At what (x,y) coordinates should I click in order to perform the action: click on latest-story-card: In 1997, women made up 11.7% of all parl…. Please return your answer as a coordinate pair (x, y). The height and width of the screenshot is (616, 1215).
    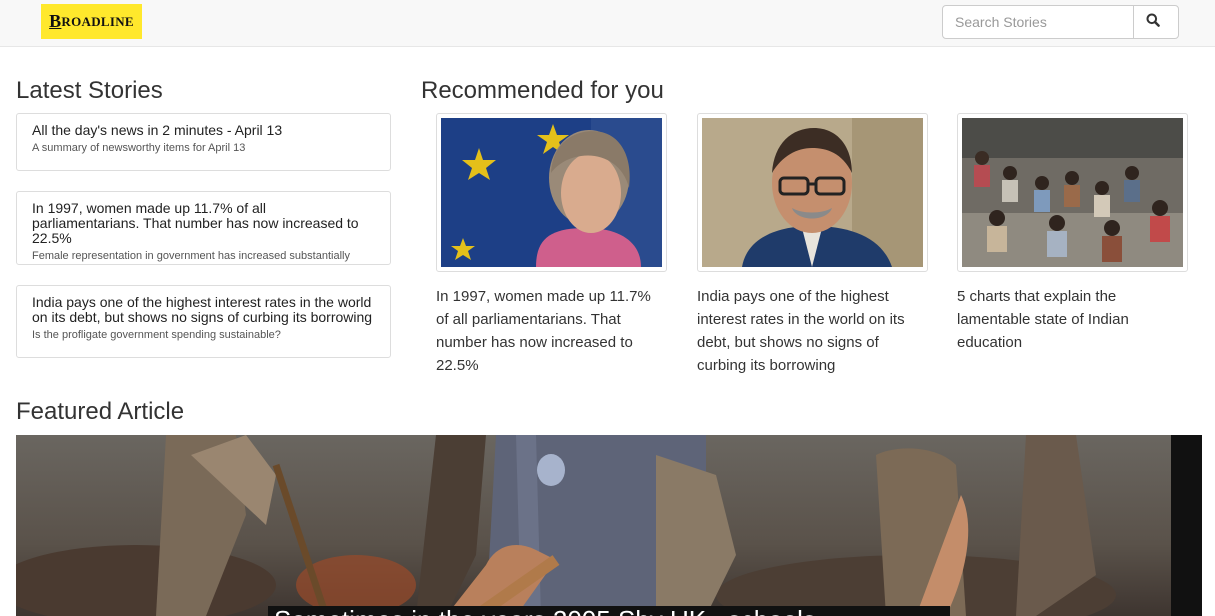
    Looking at the image, I should click on (203, 228).